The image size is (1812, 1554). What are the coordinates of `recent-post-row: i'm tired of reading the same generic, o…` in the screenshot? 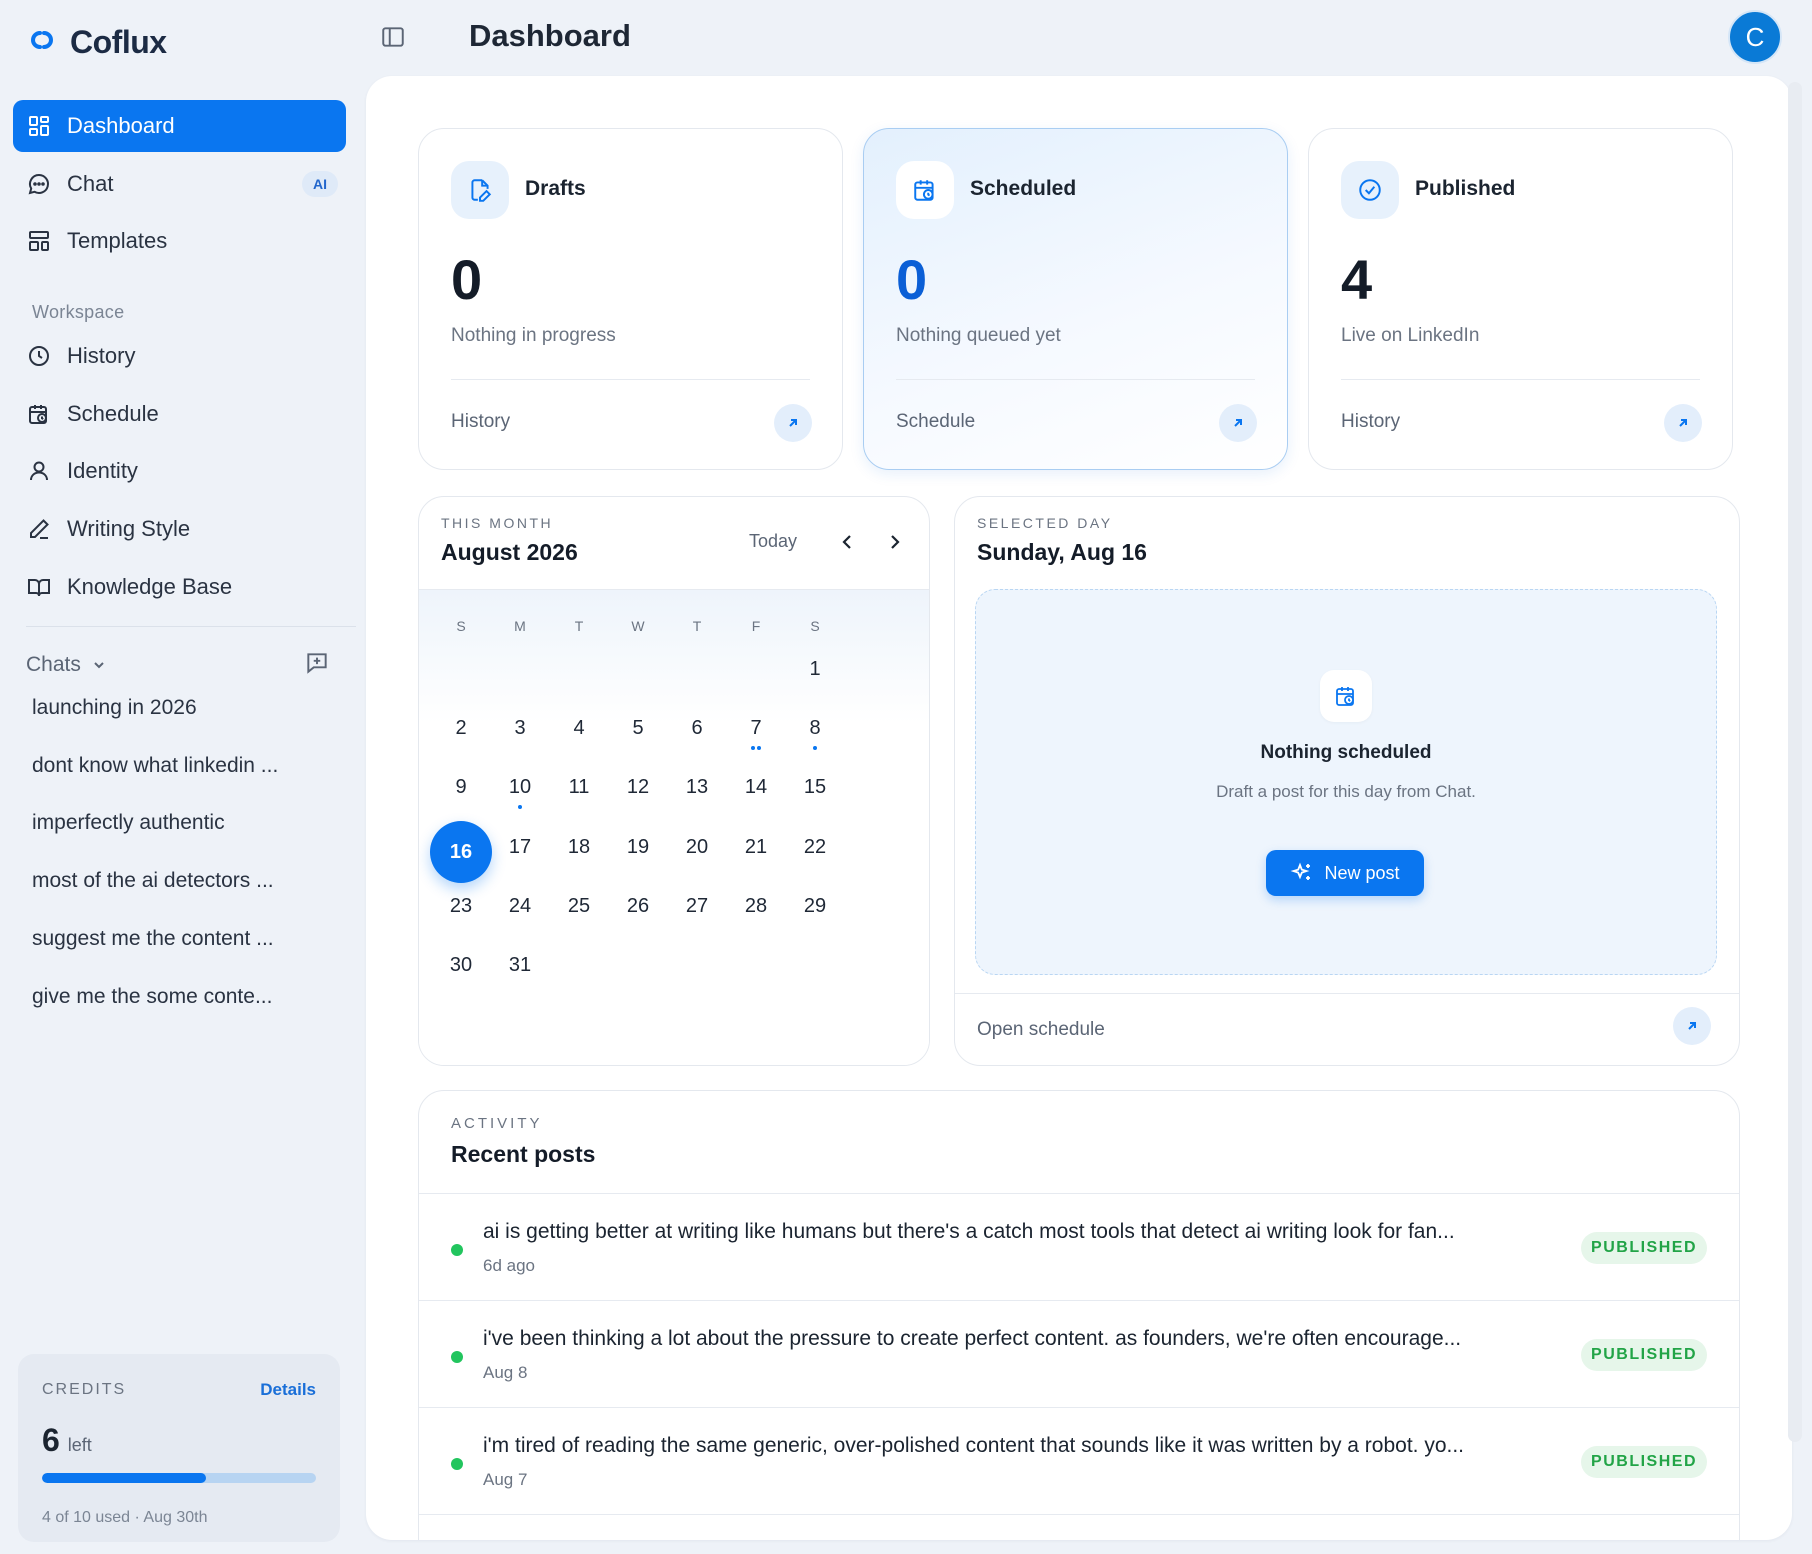 It's located at (1079, 1461).